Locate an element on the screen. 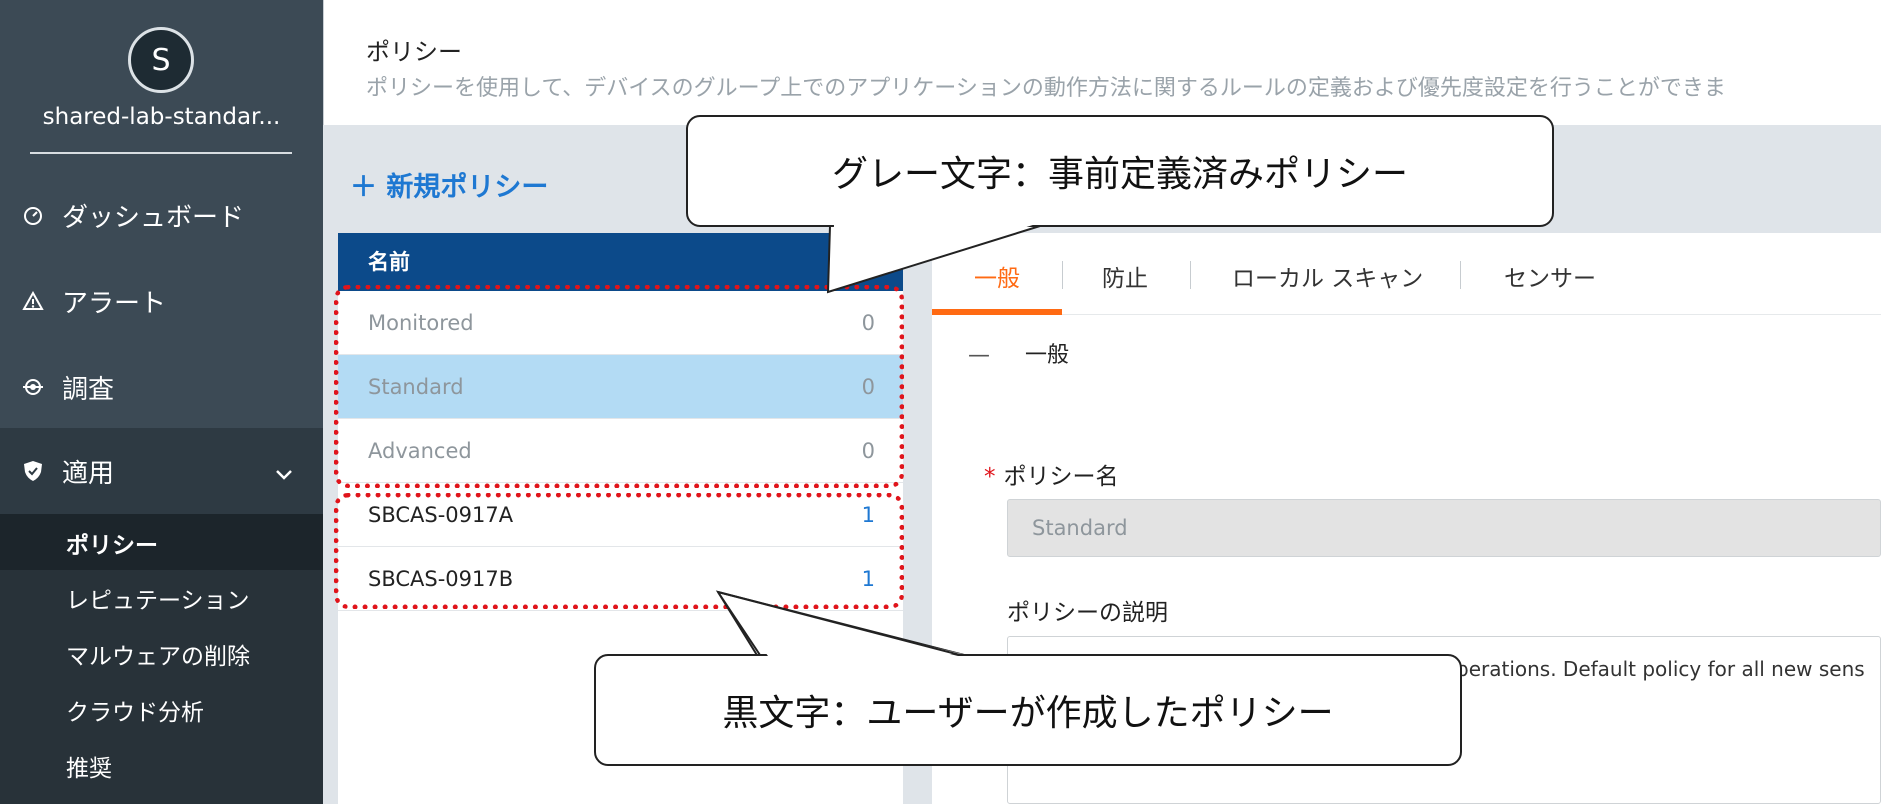 The image size is (1881, 804). nav-item-dashboard: ダッシュボード is located at coordinates (161, 215).